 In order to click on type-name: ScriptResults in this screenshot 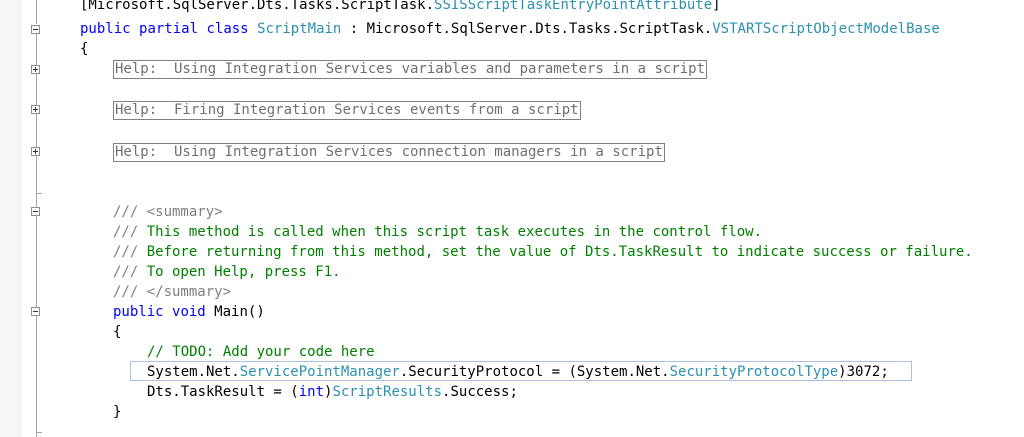, I will do `click(387, 392)`.